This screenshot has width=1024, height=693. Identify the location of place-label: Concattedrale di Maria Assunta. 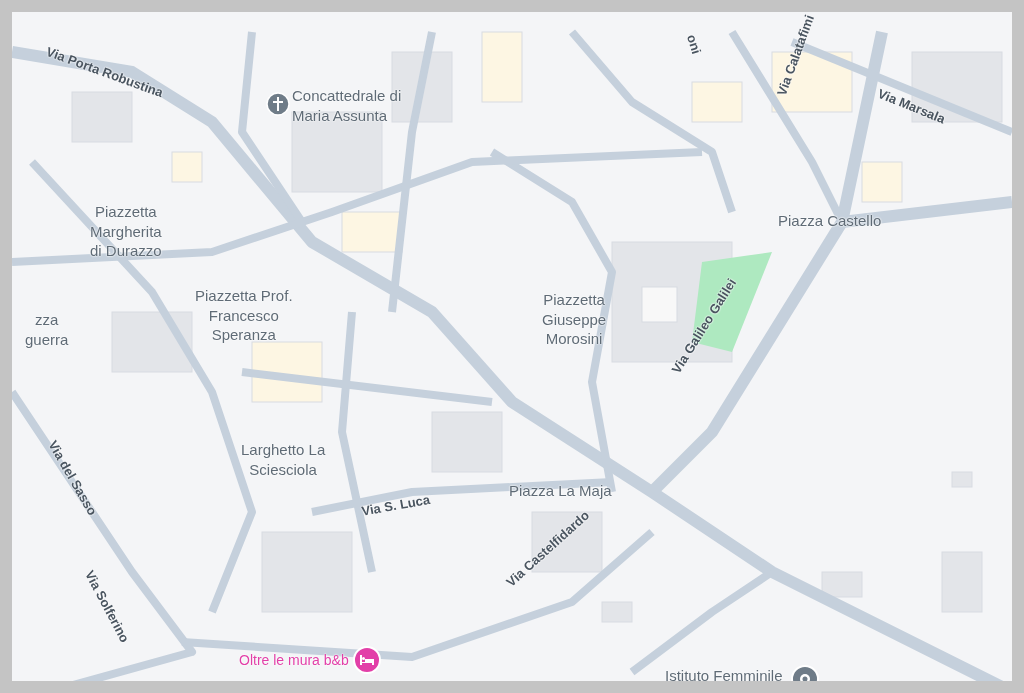
(347, 105).